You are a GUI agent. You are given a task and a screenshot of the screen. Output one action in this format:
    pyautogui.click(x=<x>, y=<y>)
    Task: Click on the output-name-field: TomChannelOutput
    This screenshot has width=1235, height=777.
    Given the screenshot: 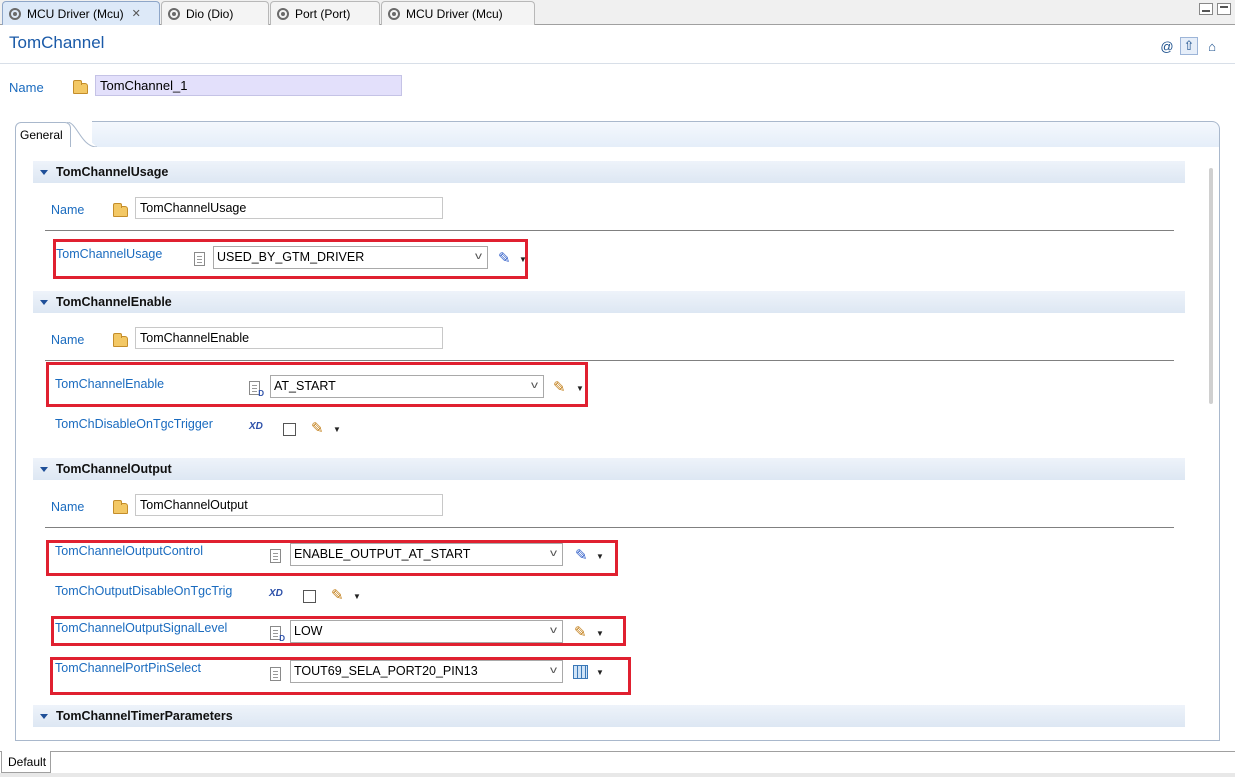 What is the action you would take?
    pyautogui.click(x=289, y=505)
    